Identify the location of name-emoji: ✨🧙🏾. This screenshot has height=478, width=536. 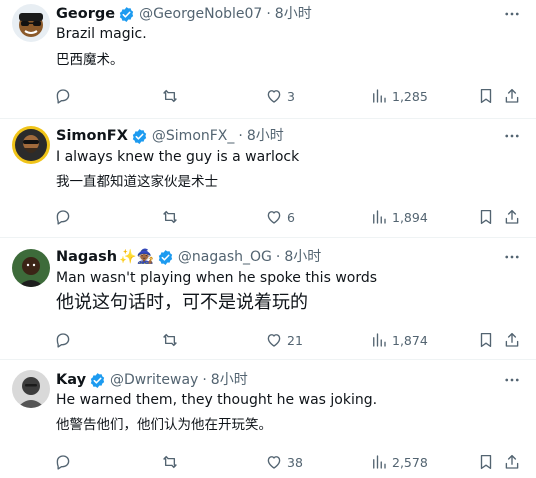
(136, 257).